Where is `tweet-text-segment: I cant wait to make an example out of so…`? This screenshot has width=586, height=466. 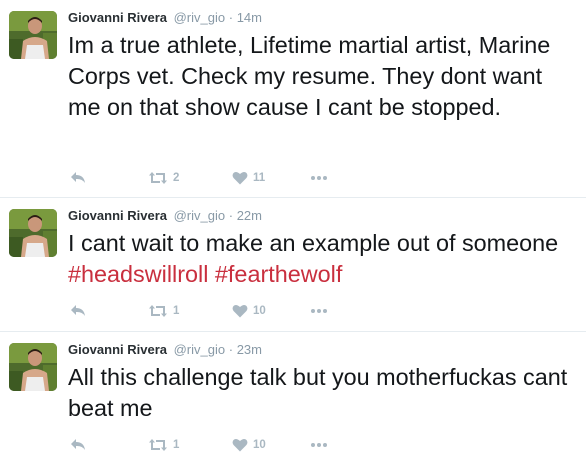 tweet-text-segment: I cant wait to make an example out of so… is located at coordinates (313, 243).